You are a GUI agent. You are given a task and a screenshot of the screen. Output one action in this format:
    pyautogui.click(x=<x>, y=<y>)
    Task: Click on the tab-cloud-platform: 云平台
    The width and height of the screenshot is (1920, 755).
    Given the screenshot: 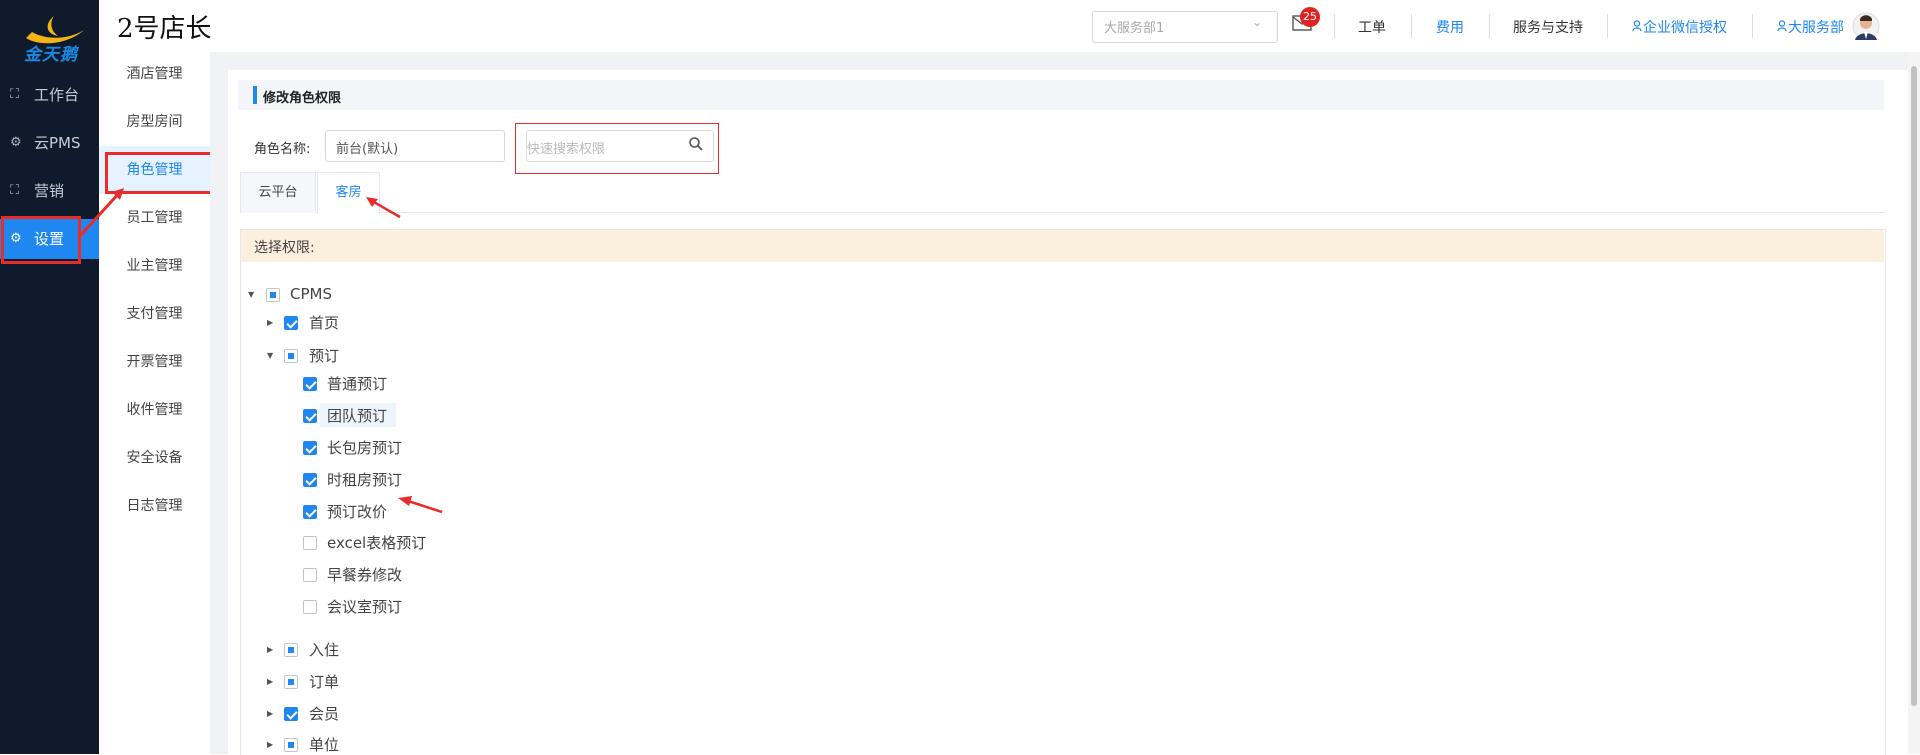 What is the action you would take?
    pyautogui.click(x=278, y=192)
    